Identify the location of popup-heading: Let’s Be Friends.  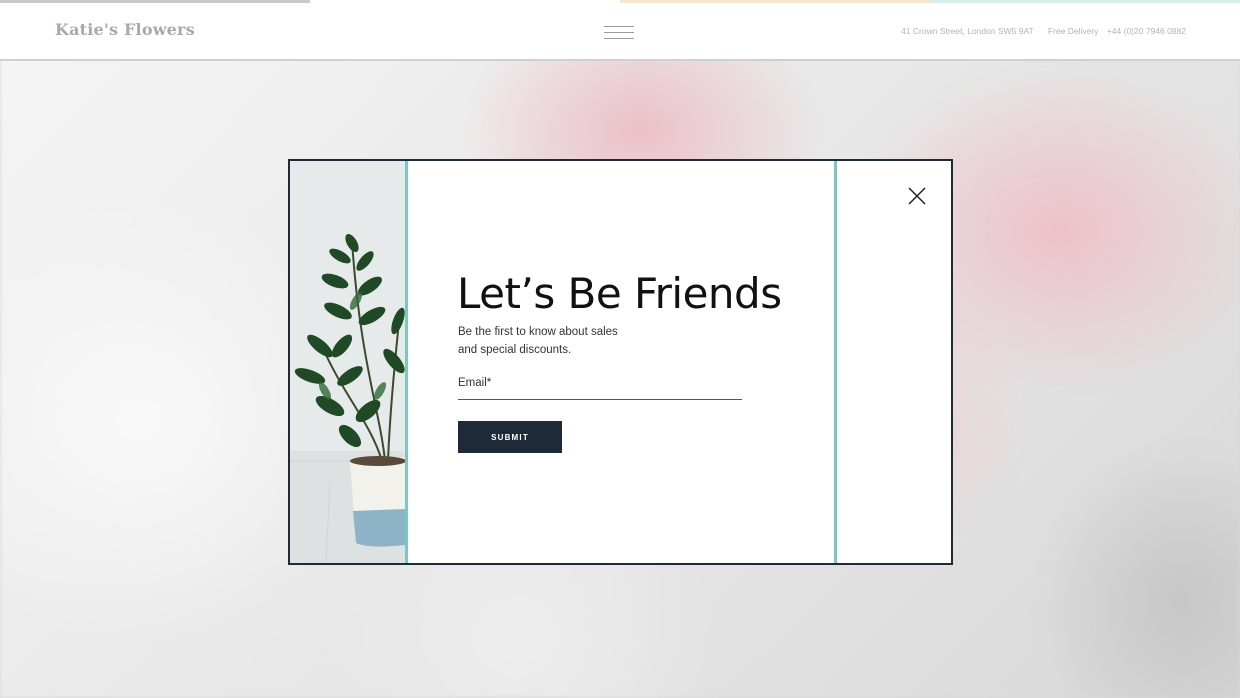
(619, 293).